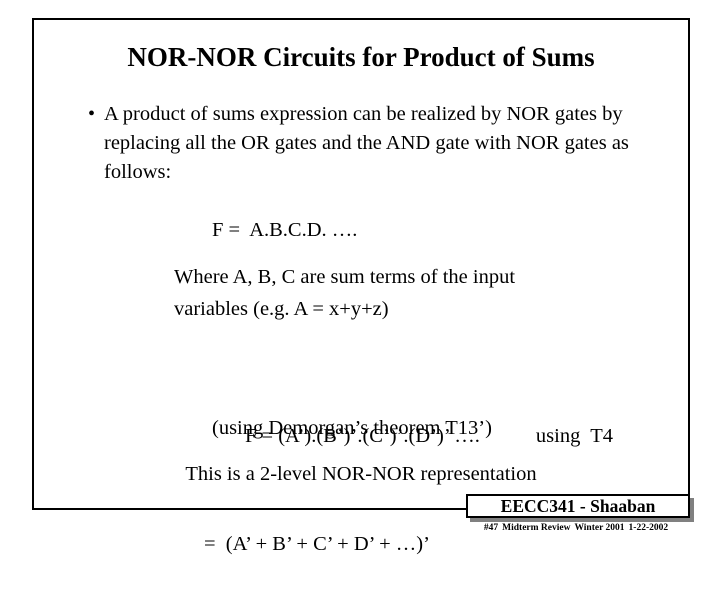 This screenshot has width=720, height=612. Describe the element at coordinates (536, 528) in the screenshot. I see `footer-exam: Midterm Review` at that location.